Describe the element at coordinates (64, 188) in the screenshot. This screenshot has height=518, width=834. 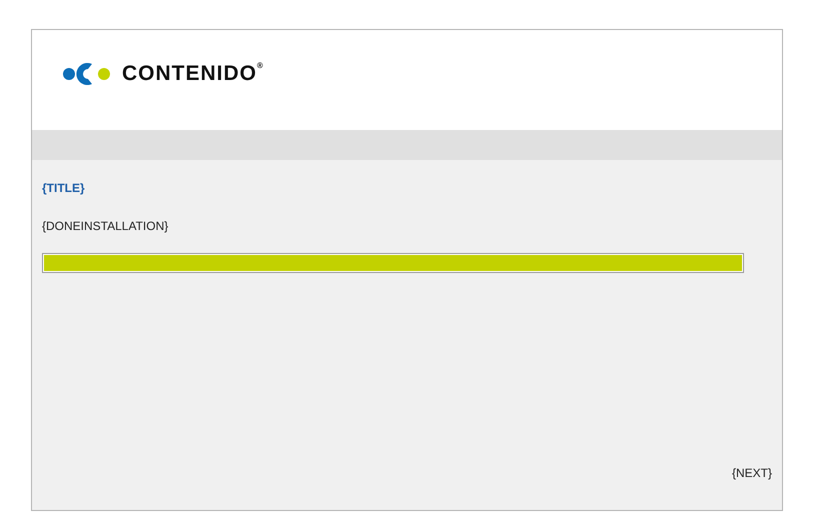
I see `page-title: {TITLE}` at that location.